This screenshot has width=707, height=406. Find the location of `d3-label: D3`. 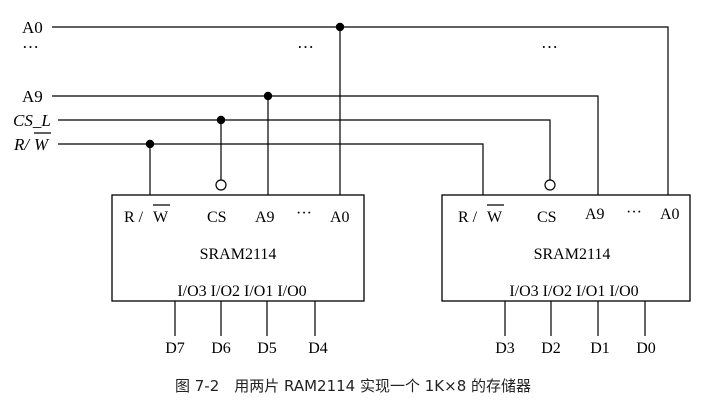

d3-label: D3 is located at coordinates (505, 348).